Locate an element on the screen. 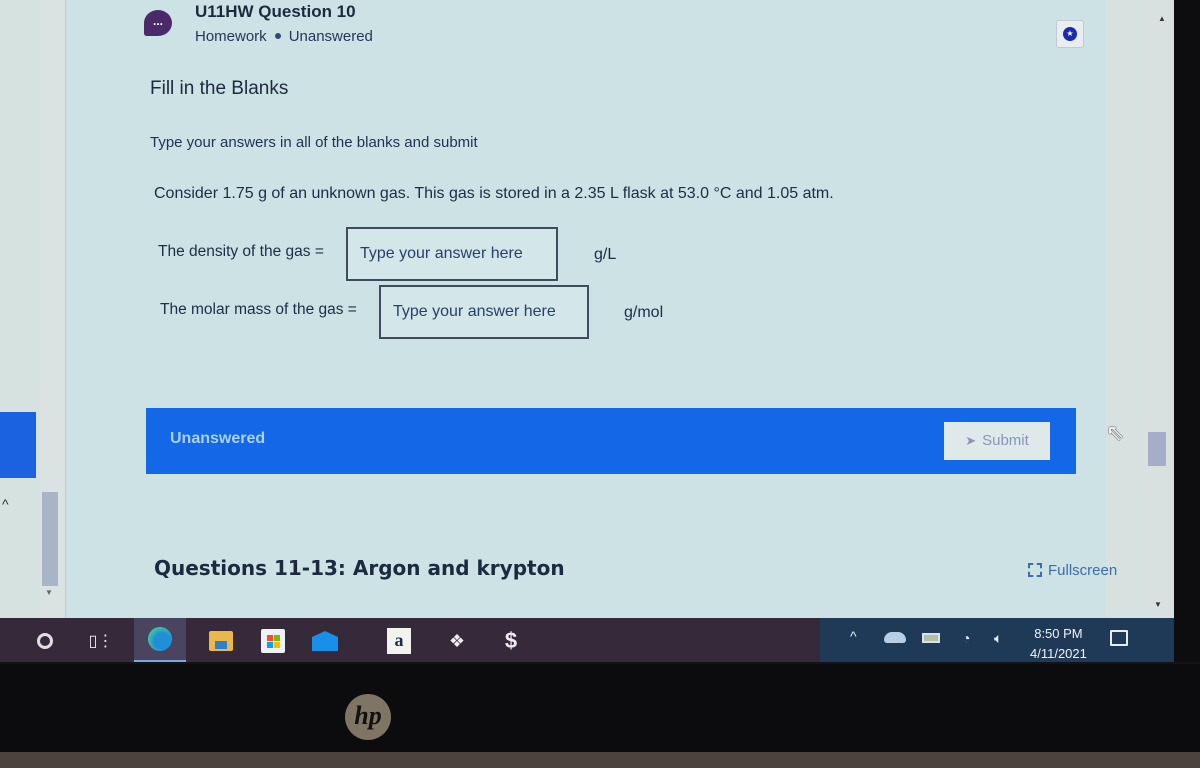 This screenshot has height=768, width=1200. question-title: U11HW Question 10 is located at coordinates (275, 11).